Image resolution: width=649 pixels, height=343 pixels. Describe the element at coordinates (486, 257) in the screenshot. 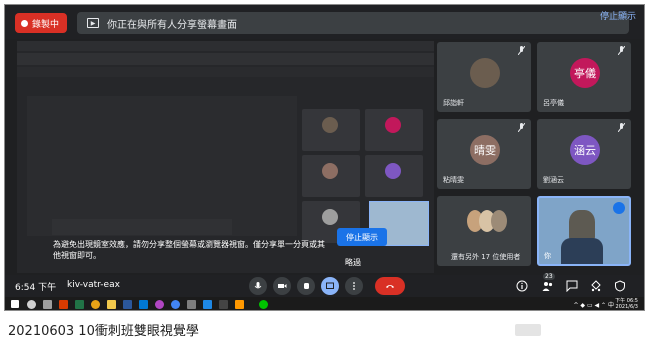

I see `more-participants-label: 還有另外 17 位使用者` at that location.